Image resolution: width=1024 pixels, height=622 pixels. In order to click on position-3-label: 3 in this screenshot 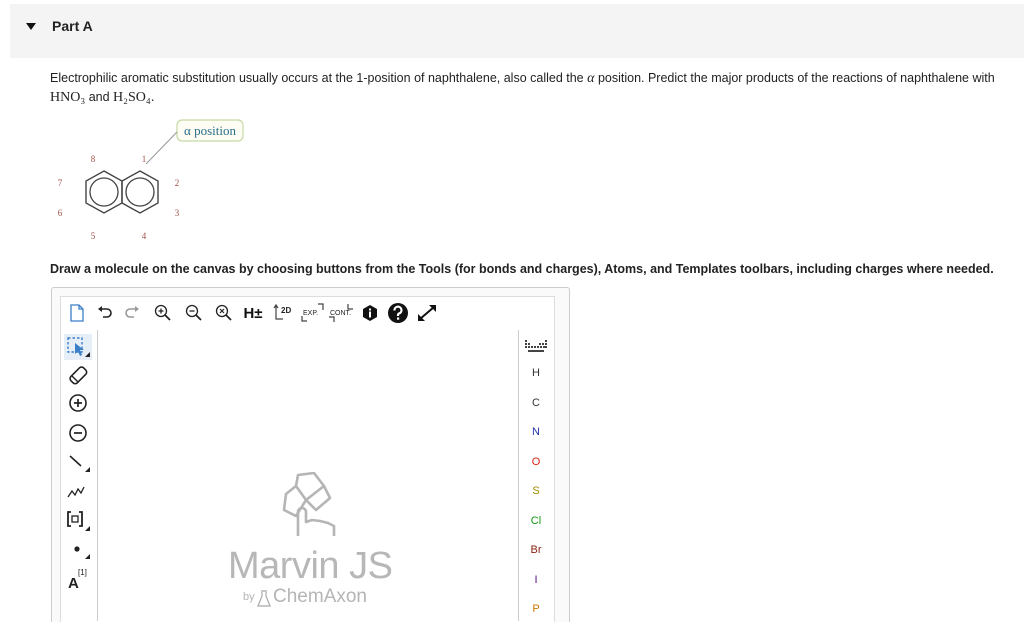, I will do `click(177, 213)`.